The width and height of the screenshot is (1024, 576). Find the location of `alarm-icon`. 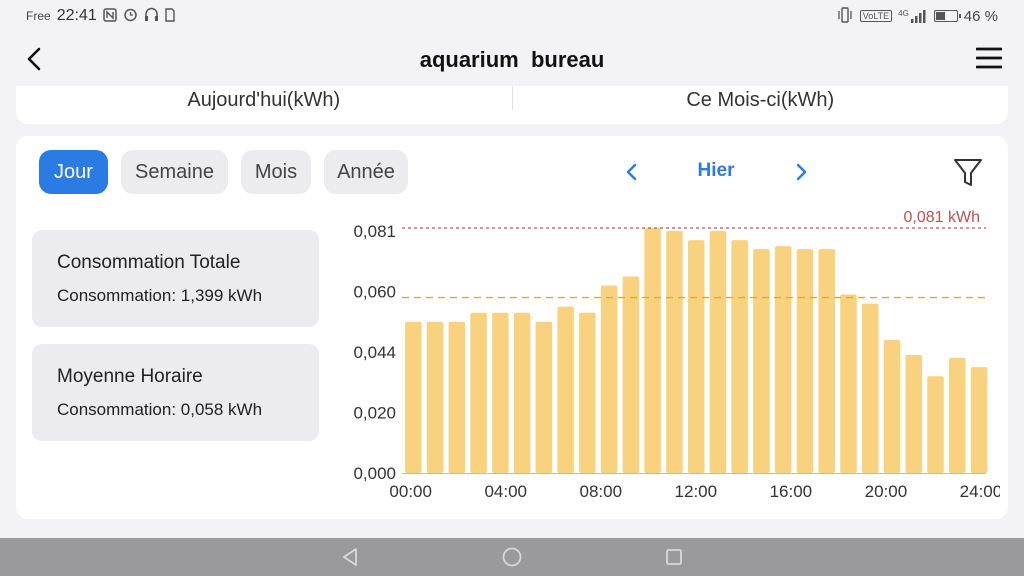

alarm-icon is located at coordinates (130, 16).